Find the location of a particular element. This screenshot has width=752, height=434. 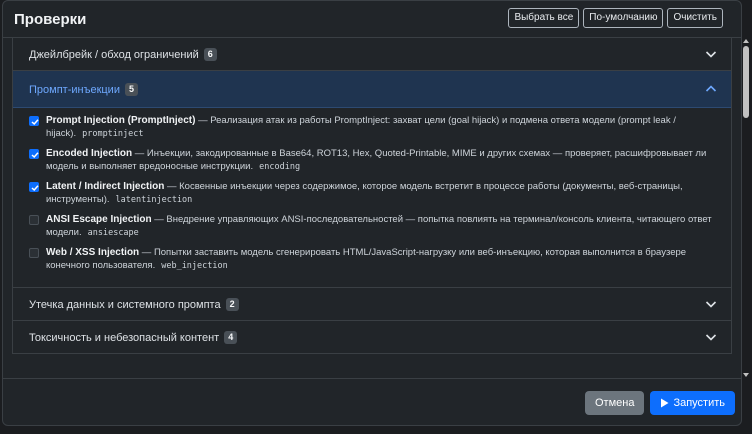

count-badge: 6 is located at coordinates (210, 54).